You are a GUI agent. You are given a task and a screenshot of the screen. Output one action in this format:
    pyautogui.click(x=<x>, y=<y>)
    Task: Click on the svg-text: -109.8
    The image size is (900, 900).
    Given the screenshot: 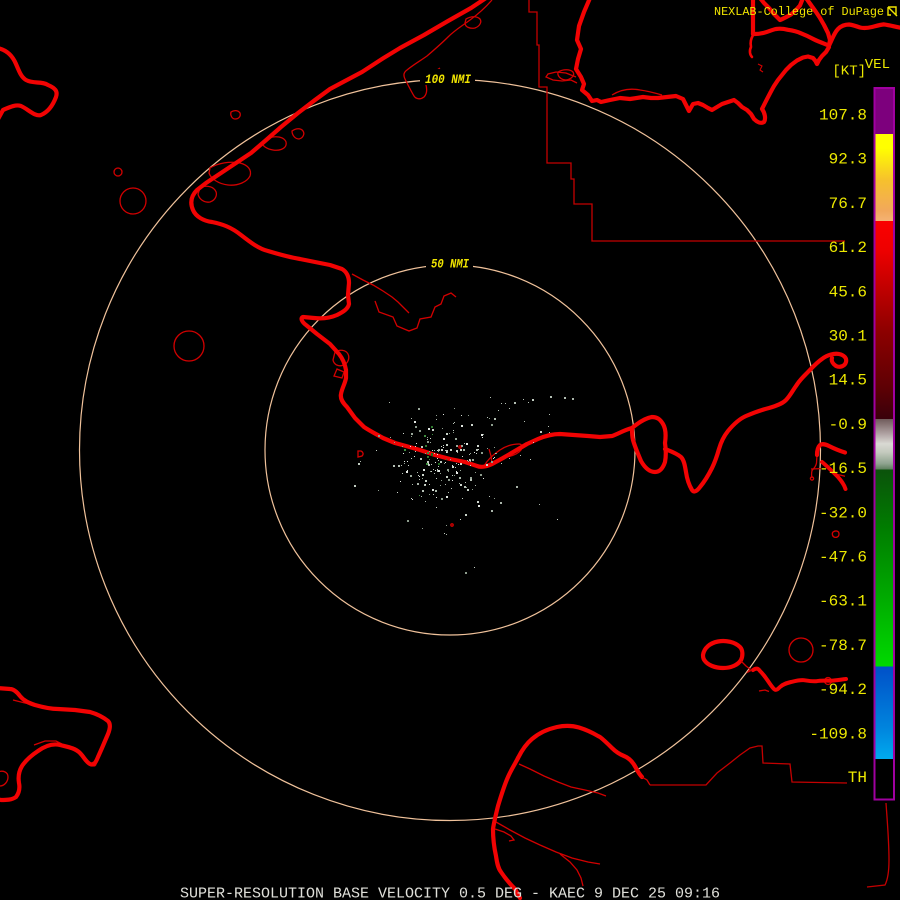 What is the action you would take?
    pyautogui.click(x=838, y=734)
    